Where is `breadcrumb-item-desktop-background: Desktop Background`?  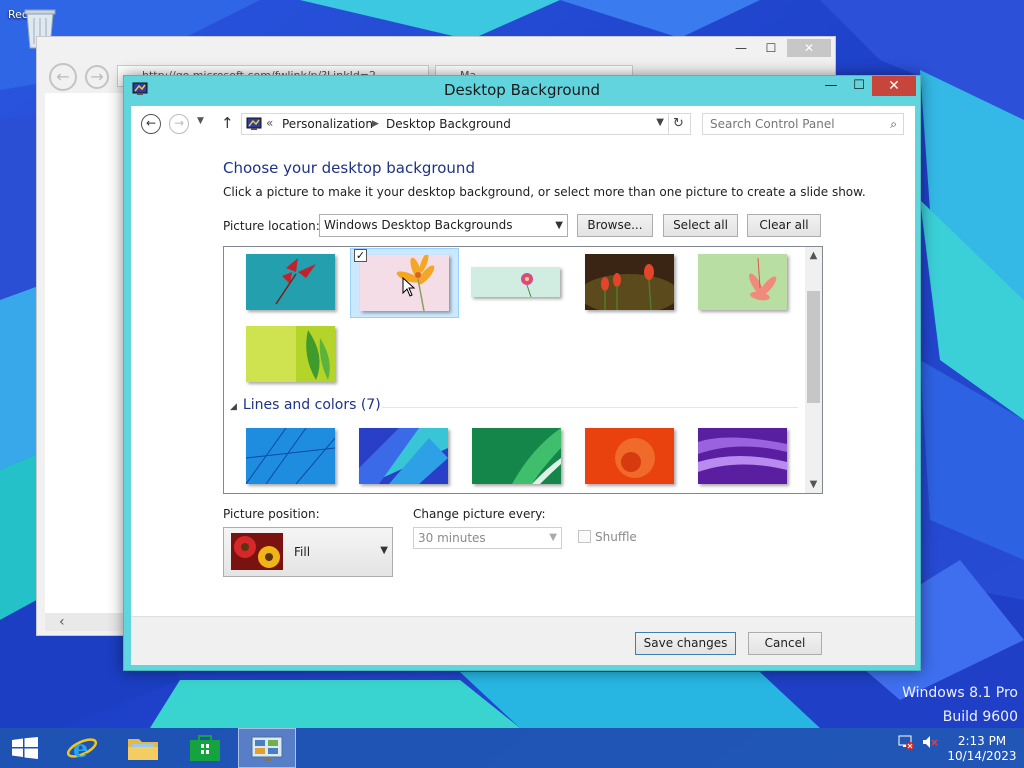
breadcrumb-item-desktop-background: Desktop Background is located at coordinates (448, 124).